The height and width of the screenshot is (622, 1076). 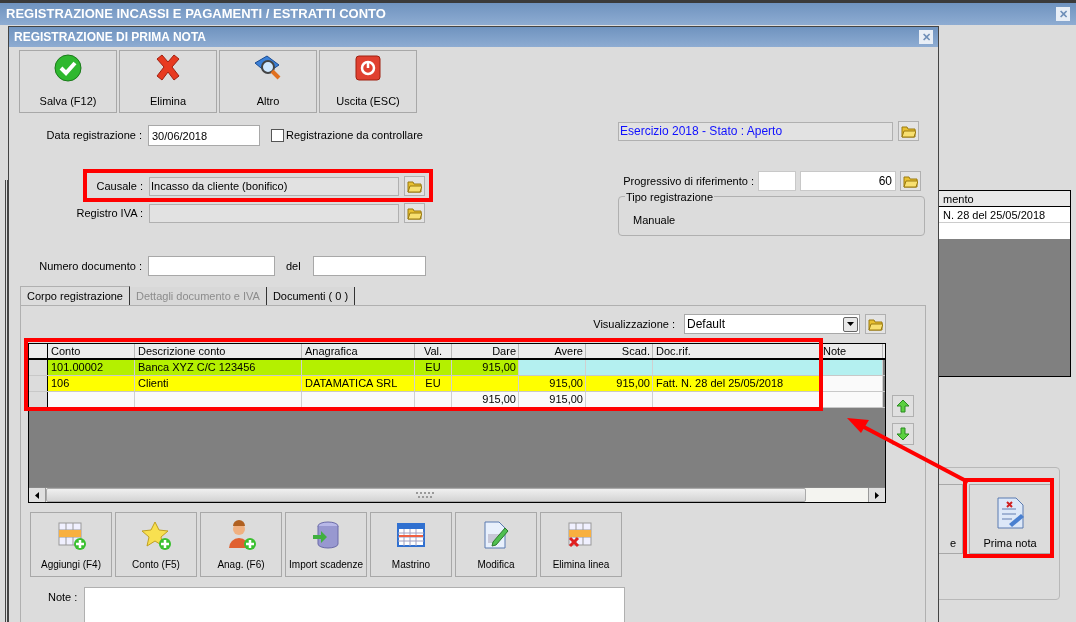 What do you see at coordinates (156, 535) in the screenshot?
I see `star-plus-icon` at bounding box center [156, 535].